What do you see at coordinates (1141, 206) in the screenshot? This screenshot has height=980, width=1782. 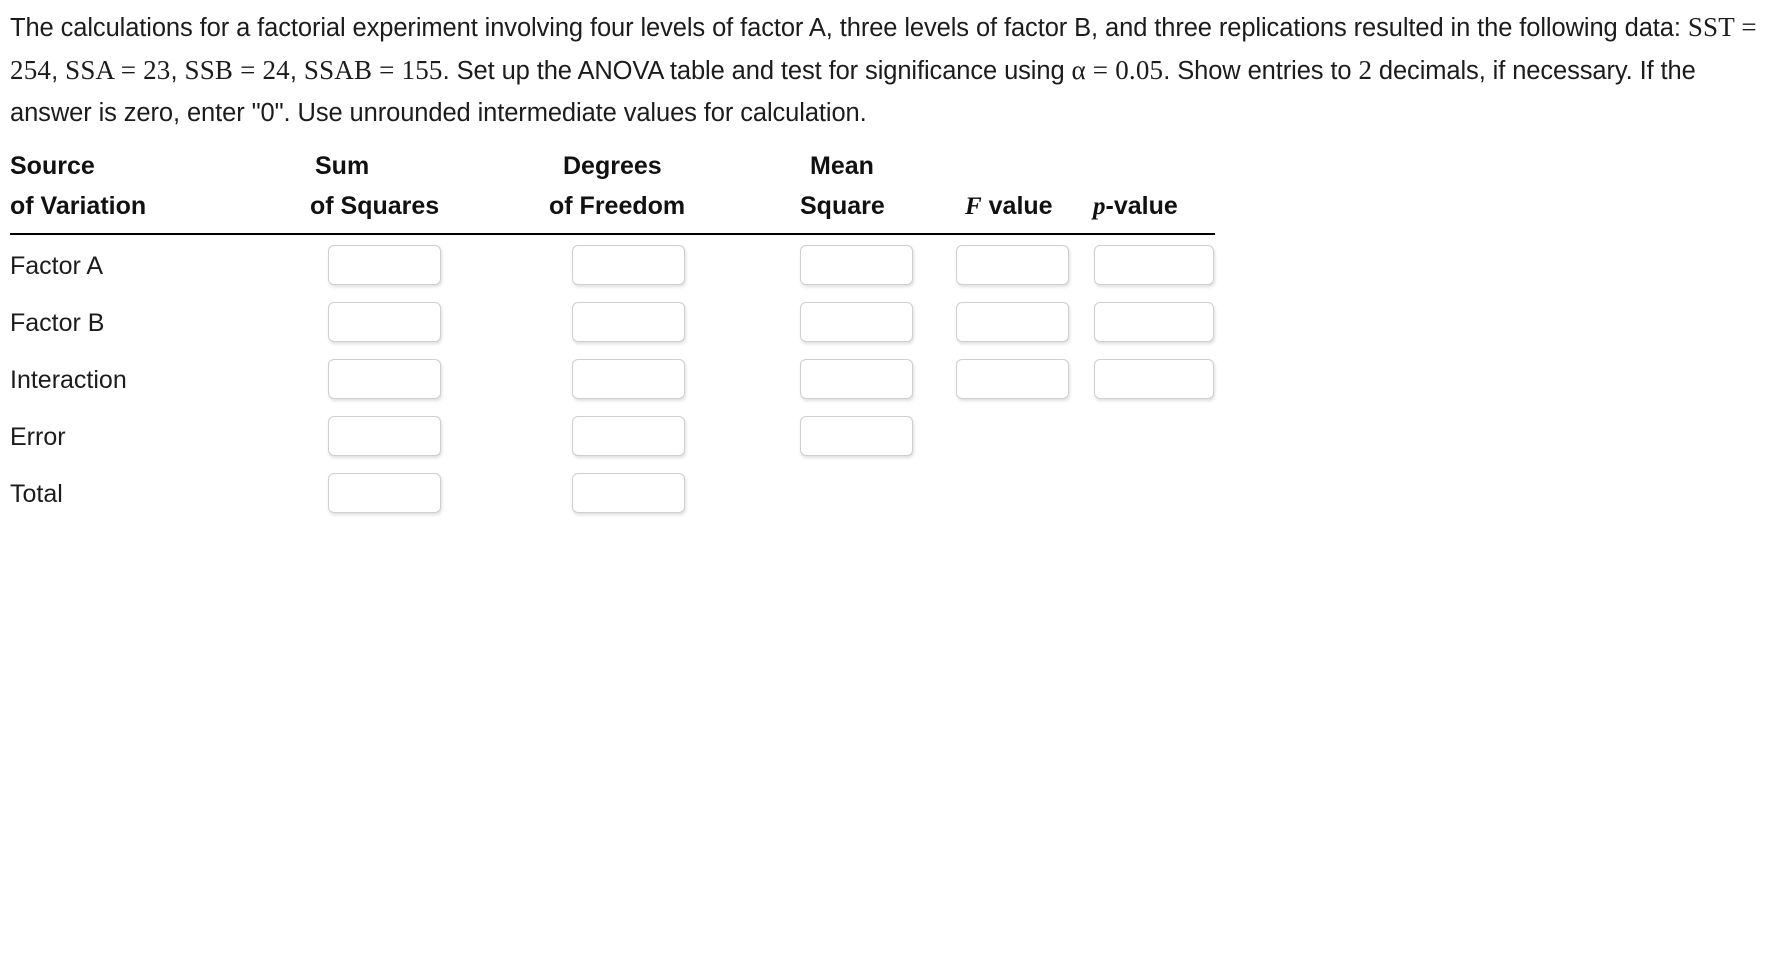 I see `header-p-rest: -value` at bounding box center [1141, 206].